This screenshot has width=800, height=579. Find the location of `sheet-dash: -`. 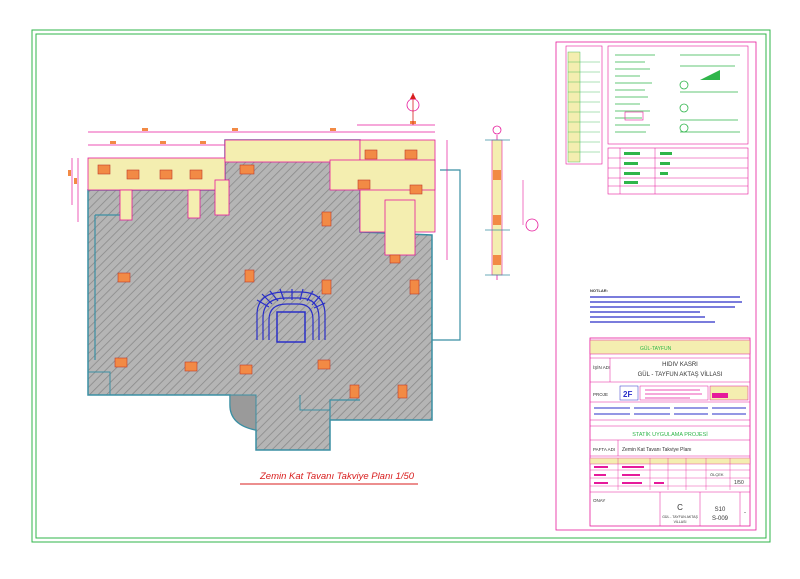

sheet-dash: - is located at coordinates (745, 513).